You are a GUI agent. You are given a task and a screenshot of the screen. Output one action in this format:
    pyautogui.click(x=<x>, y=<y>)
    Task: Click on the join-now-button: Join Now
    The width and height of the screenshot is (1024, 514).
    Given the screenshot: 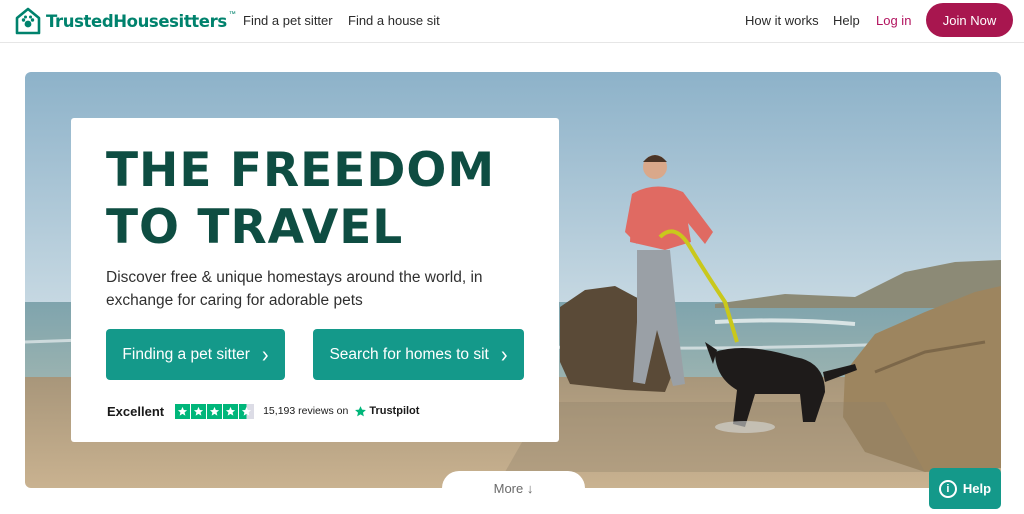 What is the action you would take?
    pyautogui.click(x=969, y=20)
    